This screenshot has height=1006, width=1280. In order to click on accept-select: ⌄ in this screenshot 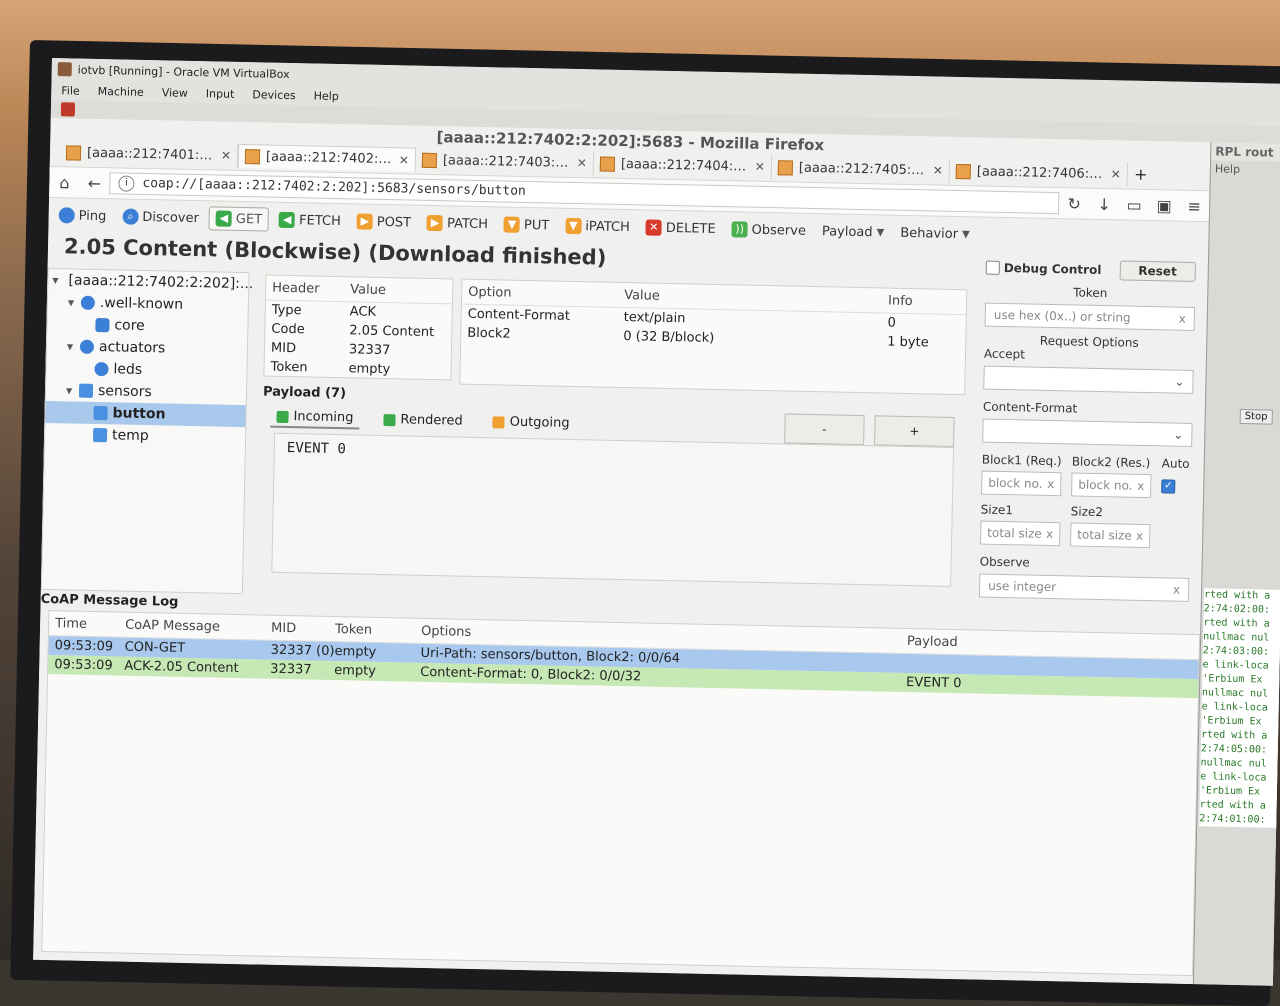, I will do `click(1088, 380)`.